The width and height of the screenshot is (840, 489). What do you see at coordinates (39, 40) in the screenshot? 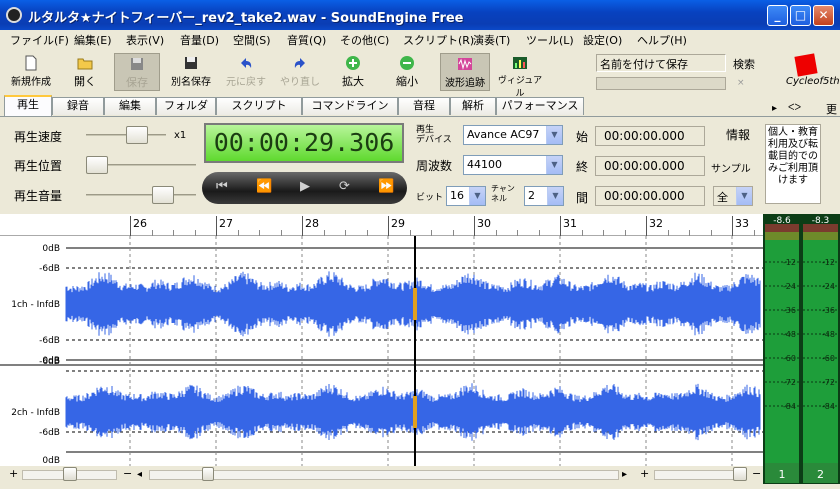
I see `menu-file: ファイル(F)` at bounding box center [39, 40].